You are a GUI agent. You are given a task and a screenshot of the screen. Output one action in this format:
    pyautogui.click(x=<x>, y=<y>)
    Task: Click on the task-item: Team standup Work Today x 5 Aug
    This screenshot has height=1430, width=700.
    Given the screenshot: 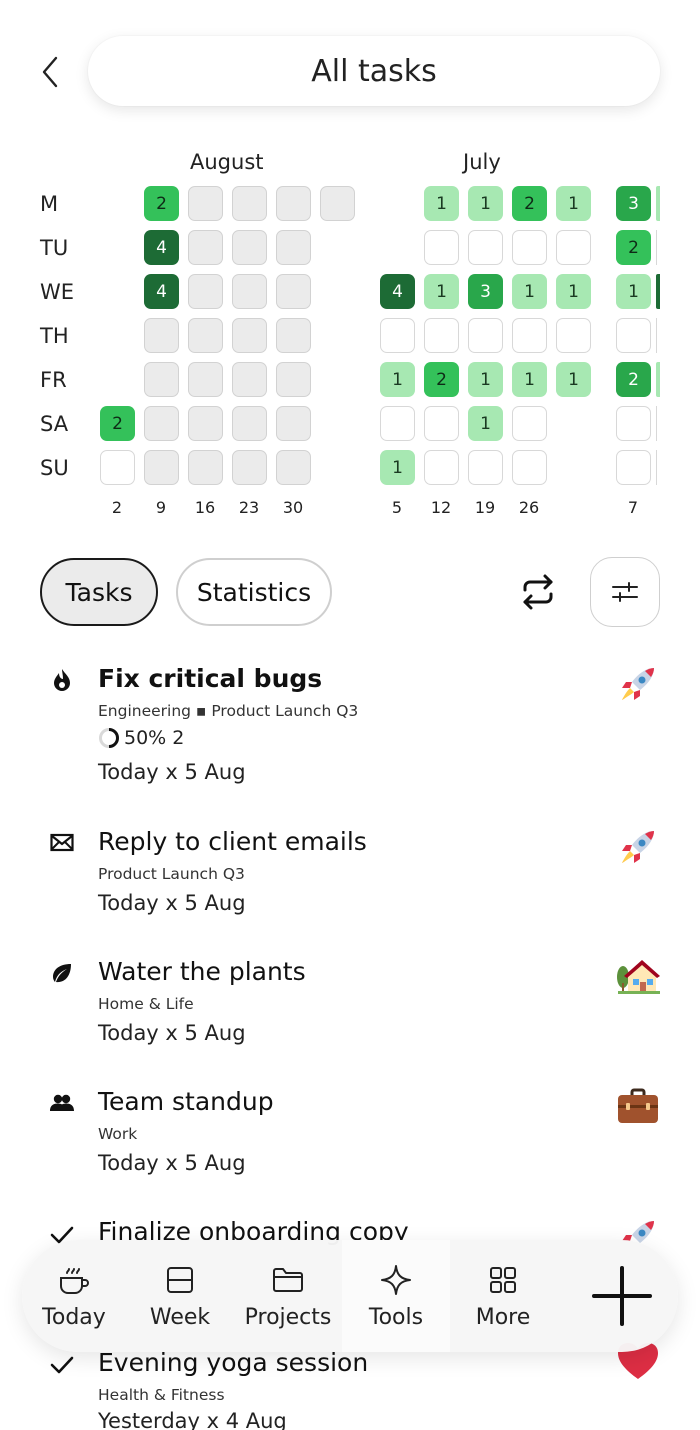 What is the action you would take?
    pyautogui.click(x=350, y=1138)
    